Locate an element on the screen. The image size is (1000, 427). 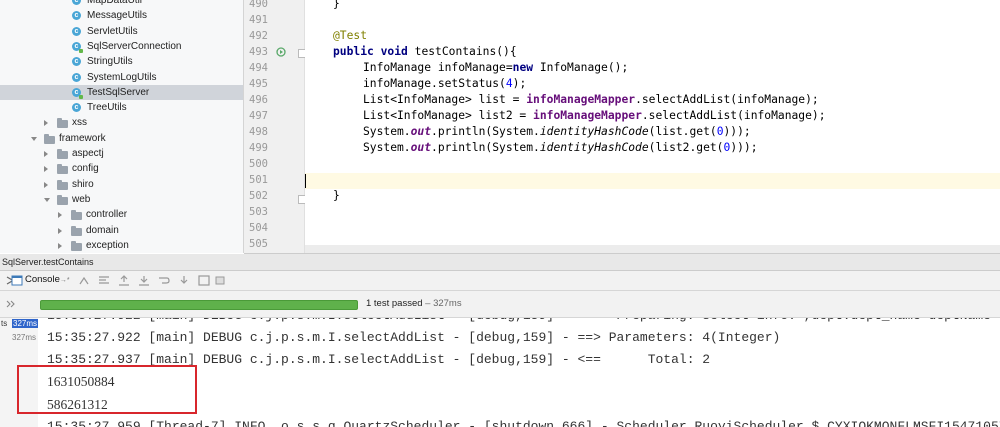
code-line-492: @Test is located at coordinates (350, 36).